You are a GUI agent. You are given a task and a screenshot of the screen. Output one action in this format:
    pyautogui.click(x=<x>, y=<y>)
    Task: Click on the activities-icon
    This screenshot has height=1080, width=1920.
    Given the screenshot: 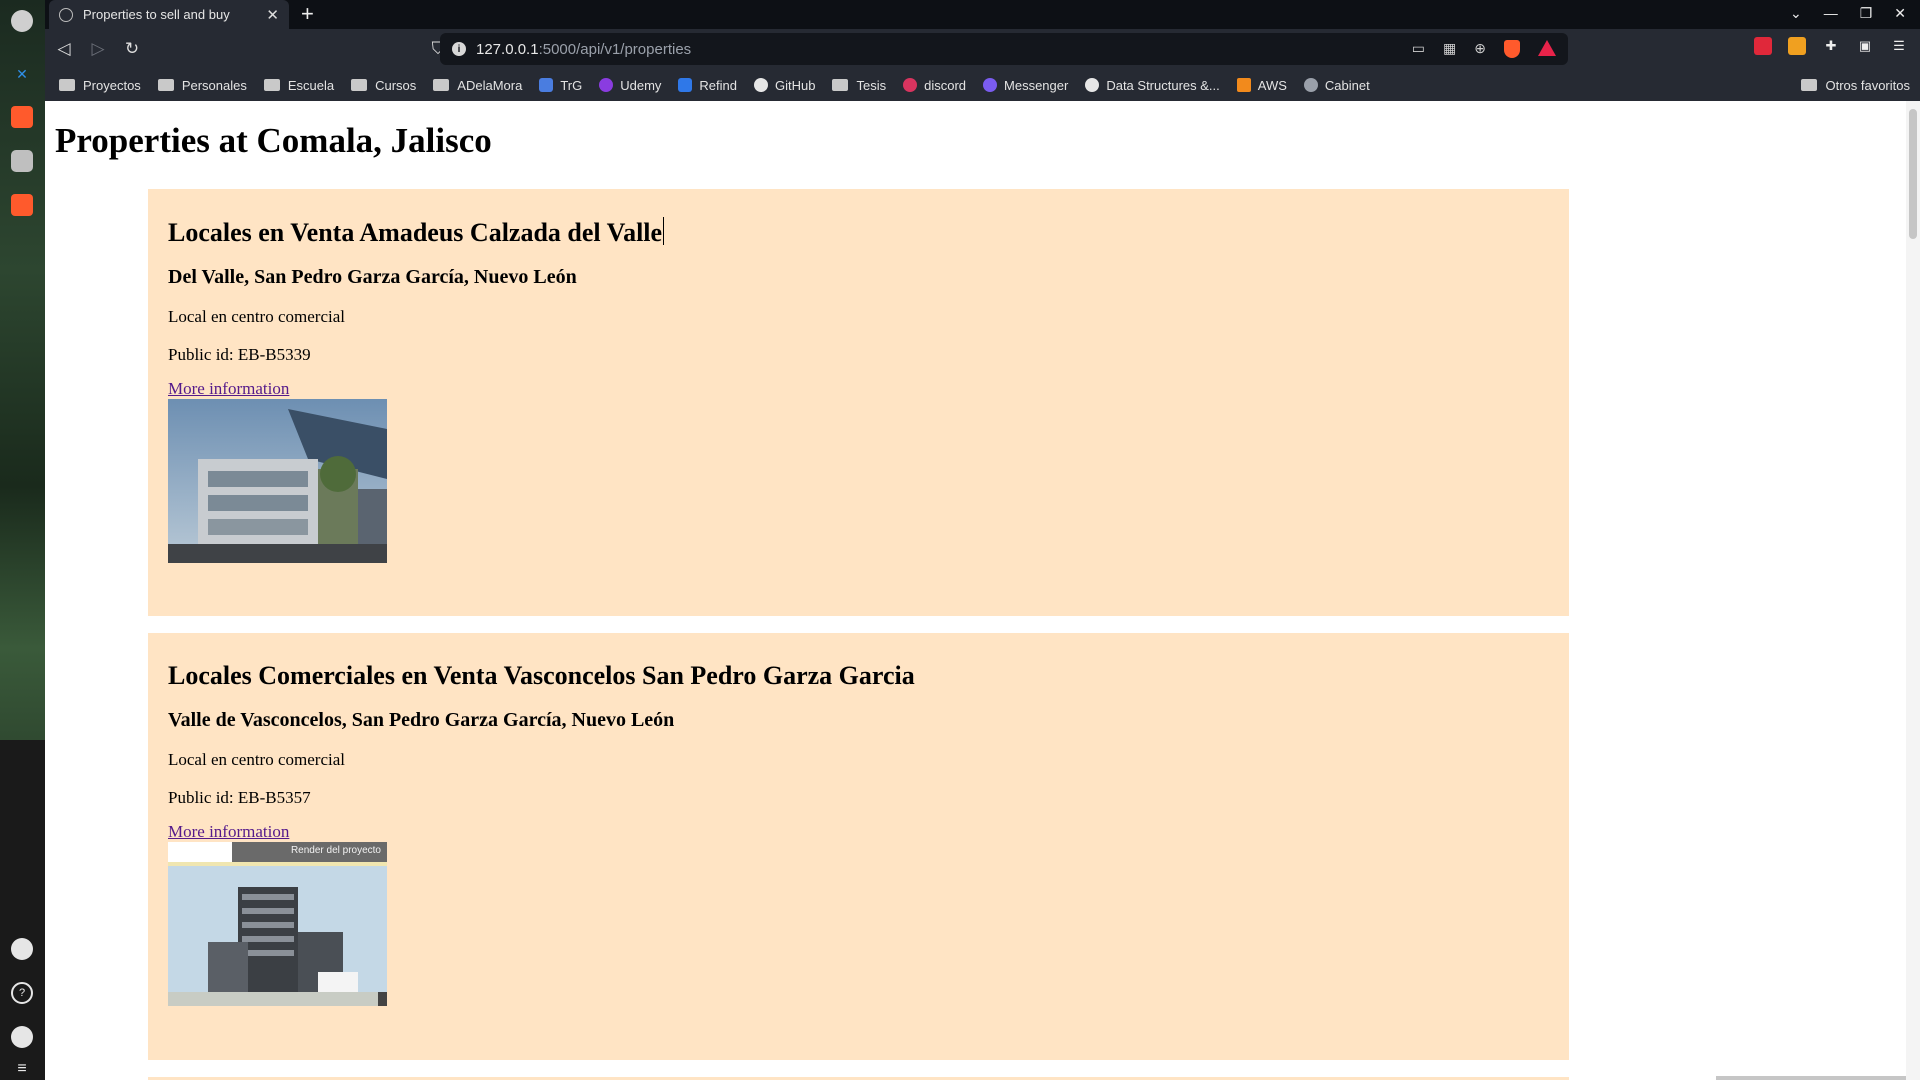 What is the action you would take?
    pyautogui.click(x=22, y=21)
    